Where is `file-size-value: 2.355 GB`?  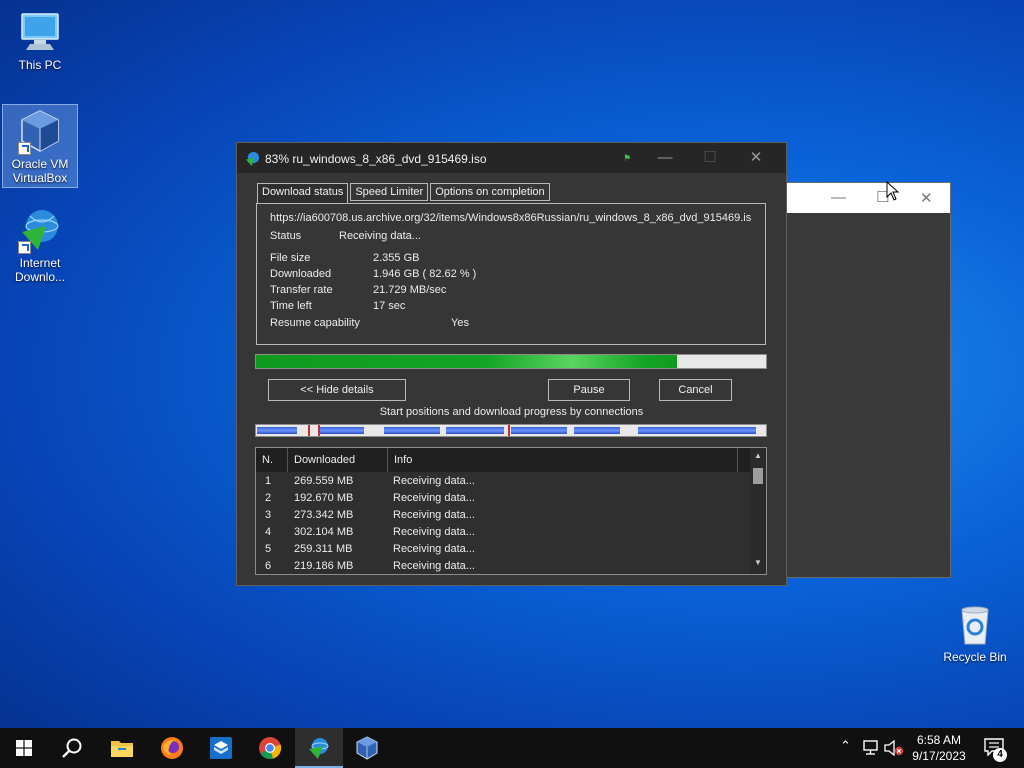
file-size-value: 2.355 GB is located at coordinates (396, 258).